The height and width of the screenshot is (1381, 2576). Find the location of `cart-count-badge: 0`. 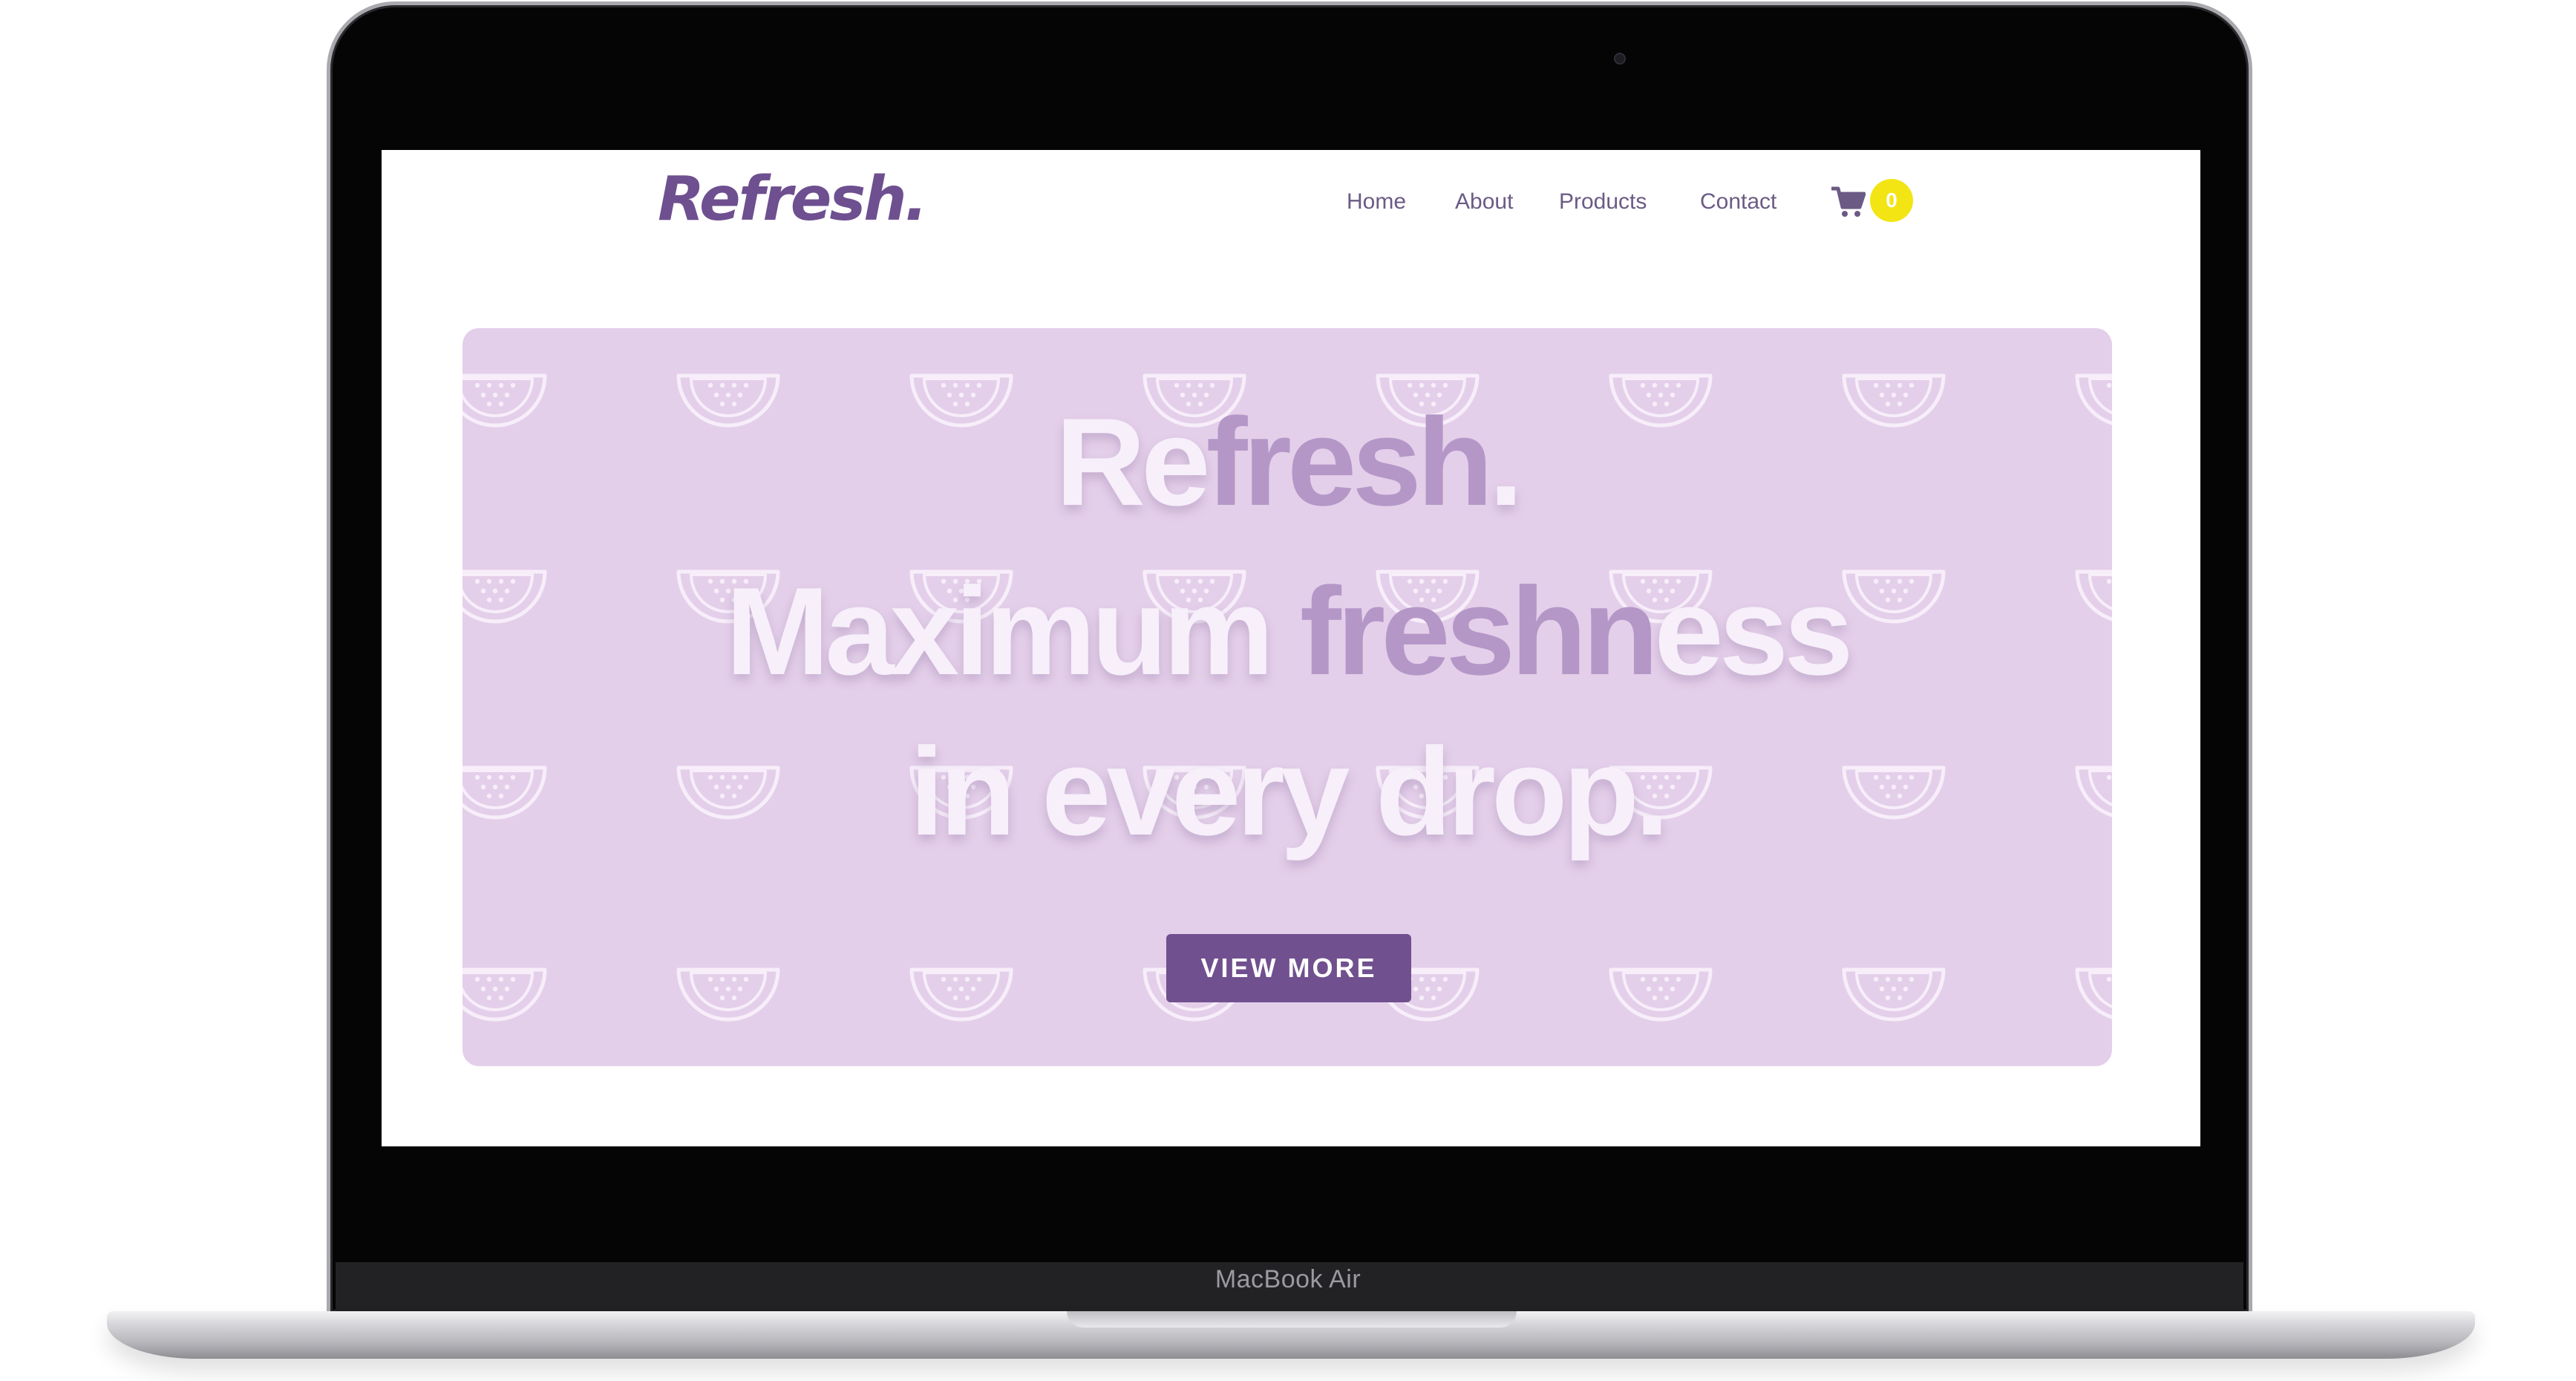

cart-count-badge: 0 is located at coordinates (1892, 200).